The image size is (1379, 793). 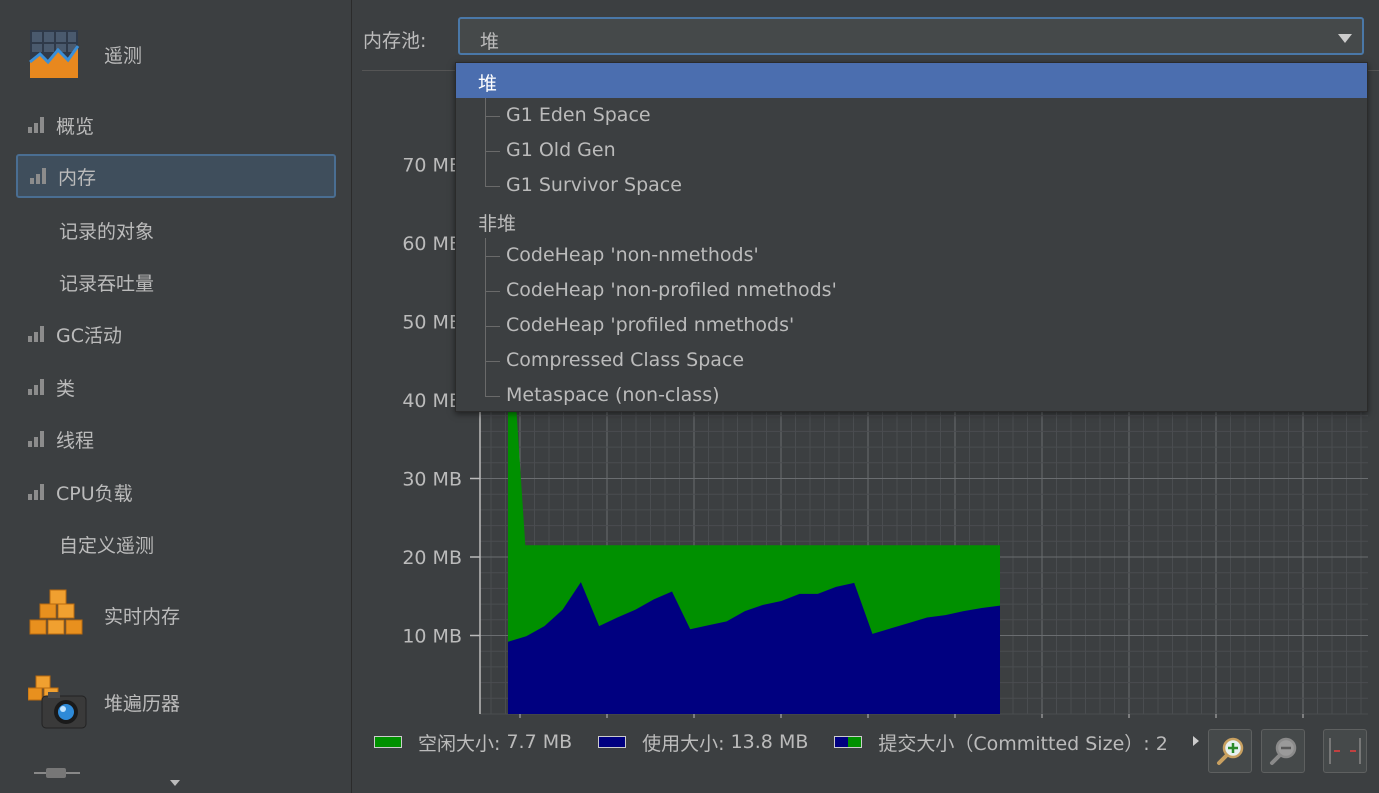 I want to click on sidebar-item-label: 记录吞吐量, so click(x=107, y=283).